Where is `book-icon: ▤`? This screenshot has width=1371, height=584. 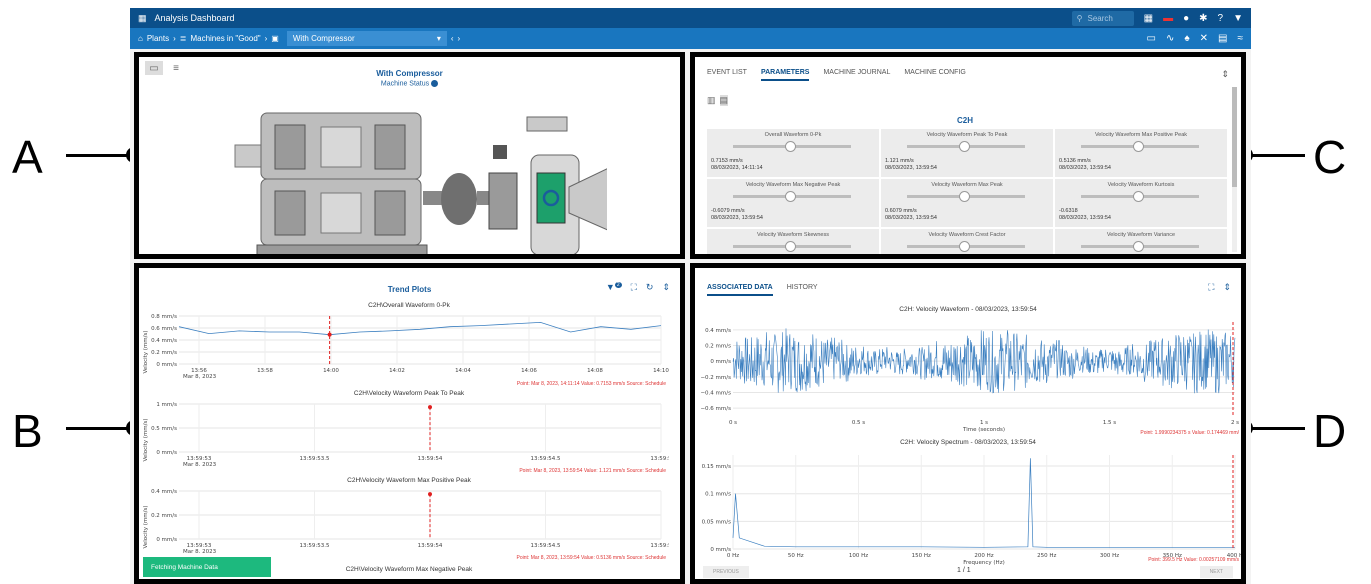 book-icon: ▤ is located at coordinates (1222, 38).